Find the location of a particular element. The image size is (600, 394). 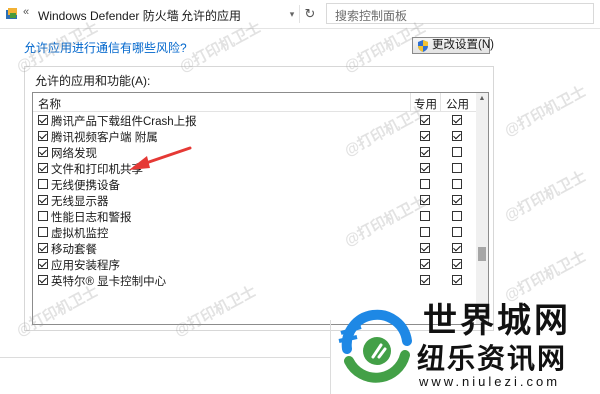

plug-logo-icon is located at coordinates (375, 346).